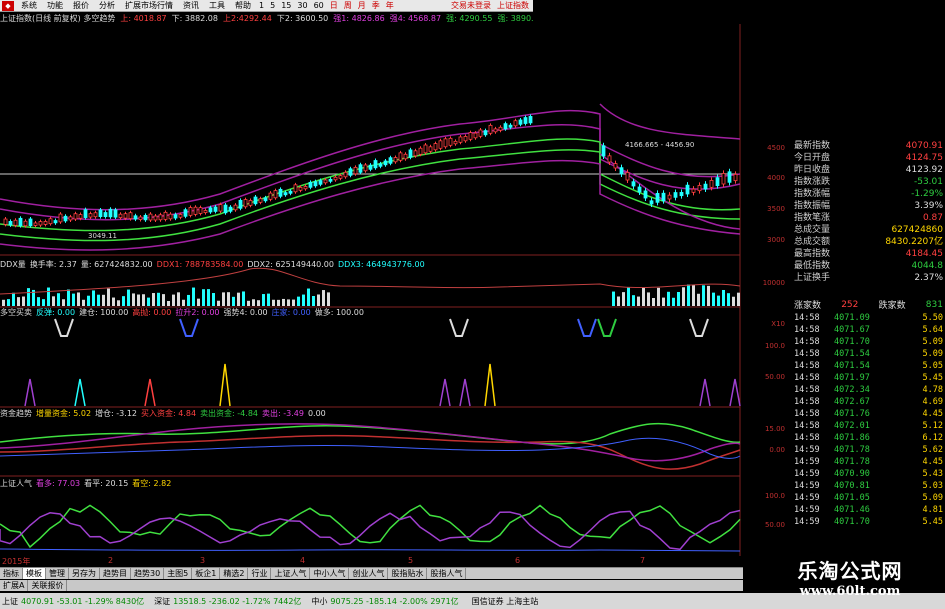 The width and height of the screenshot is (945, 609). What do you see at coordinates (505, 601) in the screenshot?
I see `status-value: 国信证券 上海主站` at bounding box center [505, 601].